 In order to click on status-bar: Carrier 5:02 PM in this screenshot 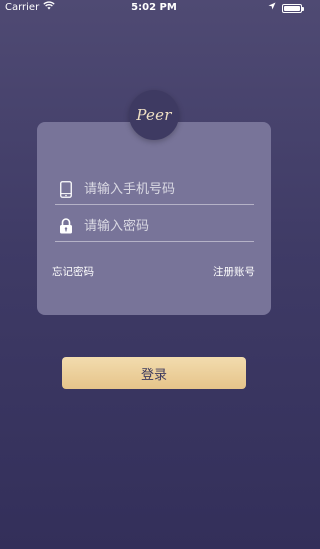, I will do `click(154, 8)`.